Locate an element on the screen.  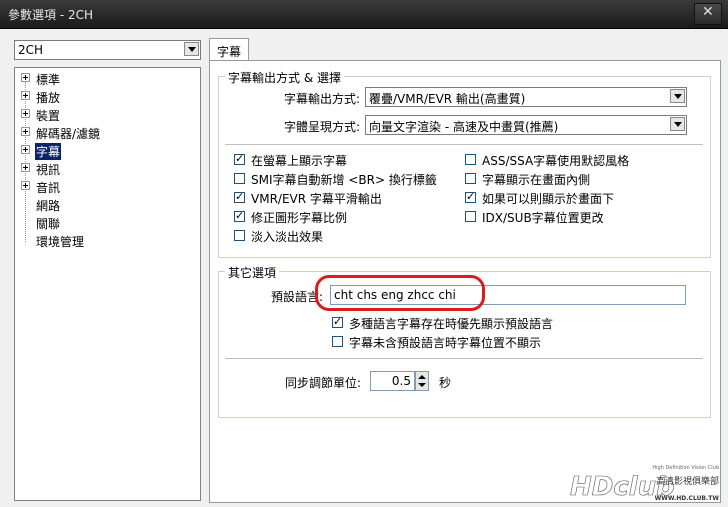
fix-ratio-label: 修正圖形字幕比例 is located at coordinates (299, 218).